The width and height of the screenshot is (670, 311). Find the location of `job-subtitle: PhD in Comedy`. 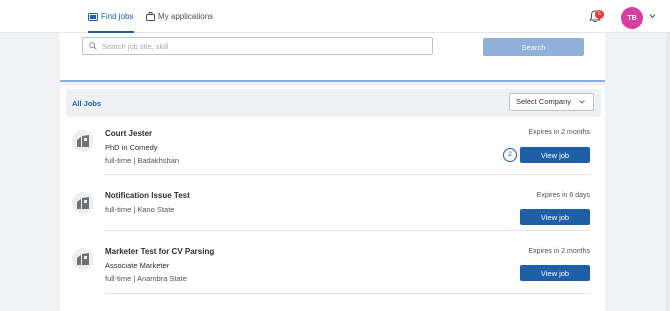

job-subtitle: PhD in Comedy is located at coordinates (131, 147).